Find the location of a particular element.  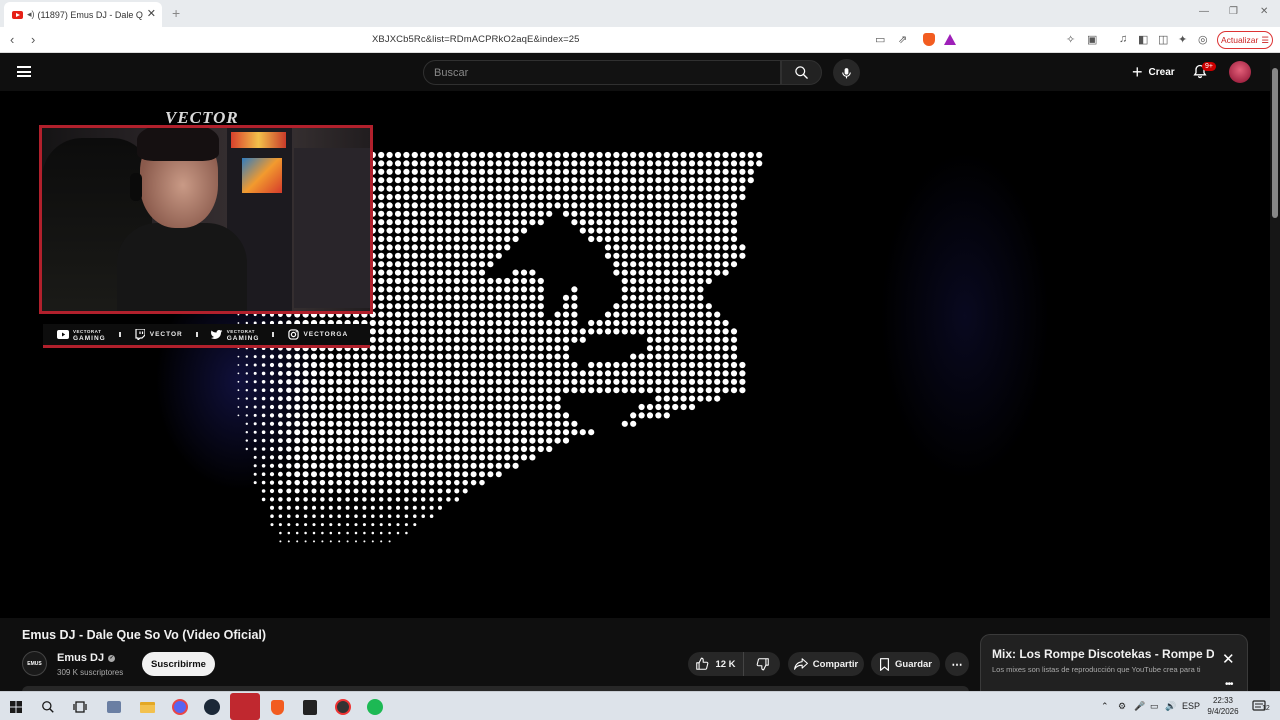

steam-icon is located at coordinates (212, 707).